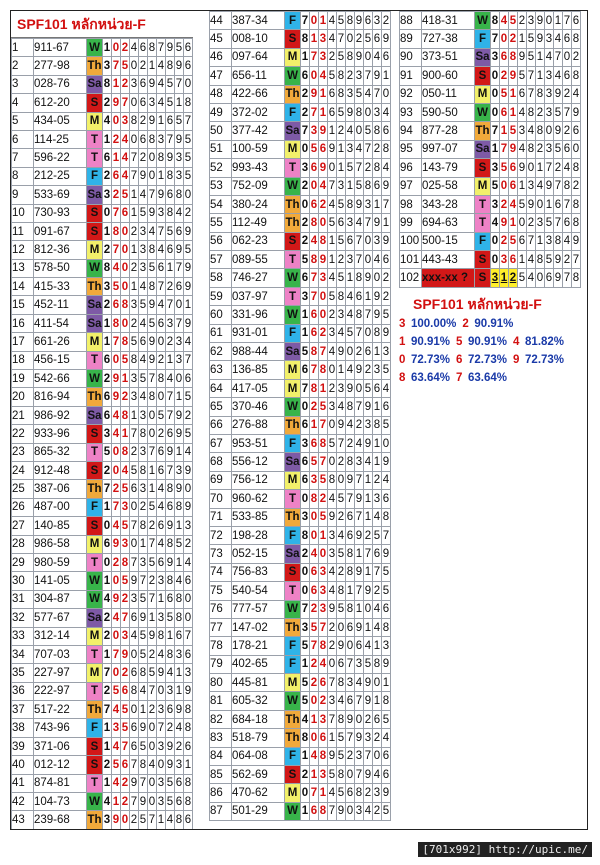 Image resolution: width=600 pixels, height=865 pixels. What do you see at coordinates (292, 315) in the screenshot?
I see `weekday-badge: W` at bounding box center [292, 315].